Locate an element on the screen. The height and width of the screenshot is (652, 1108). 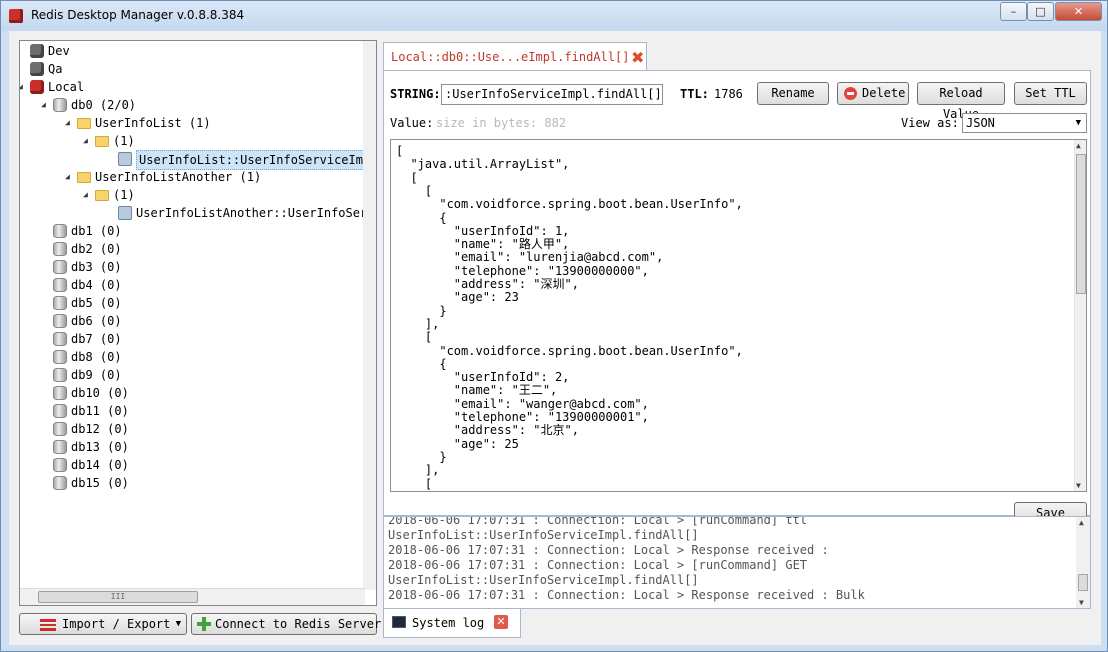
rename-button: Rename is located at coordinates (793, 93).